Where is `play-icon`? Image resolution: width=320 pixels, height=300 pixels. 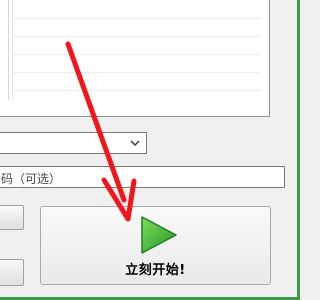
play-icon is located at coordinates (159, 235).